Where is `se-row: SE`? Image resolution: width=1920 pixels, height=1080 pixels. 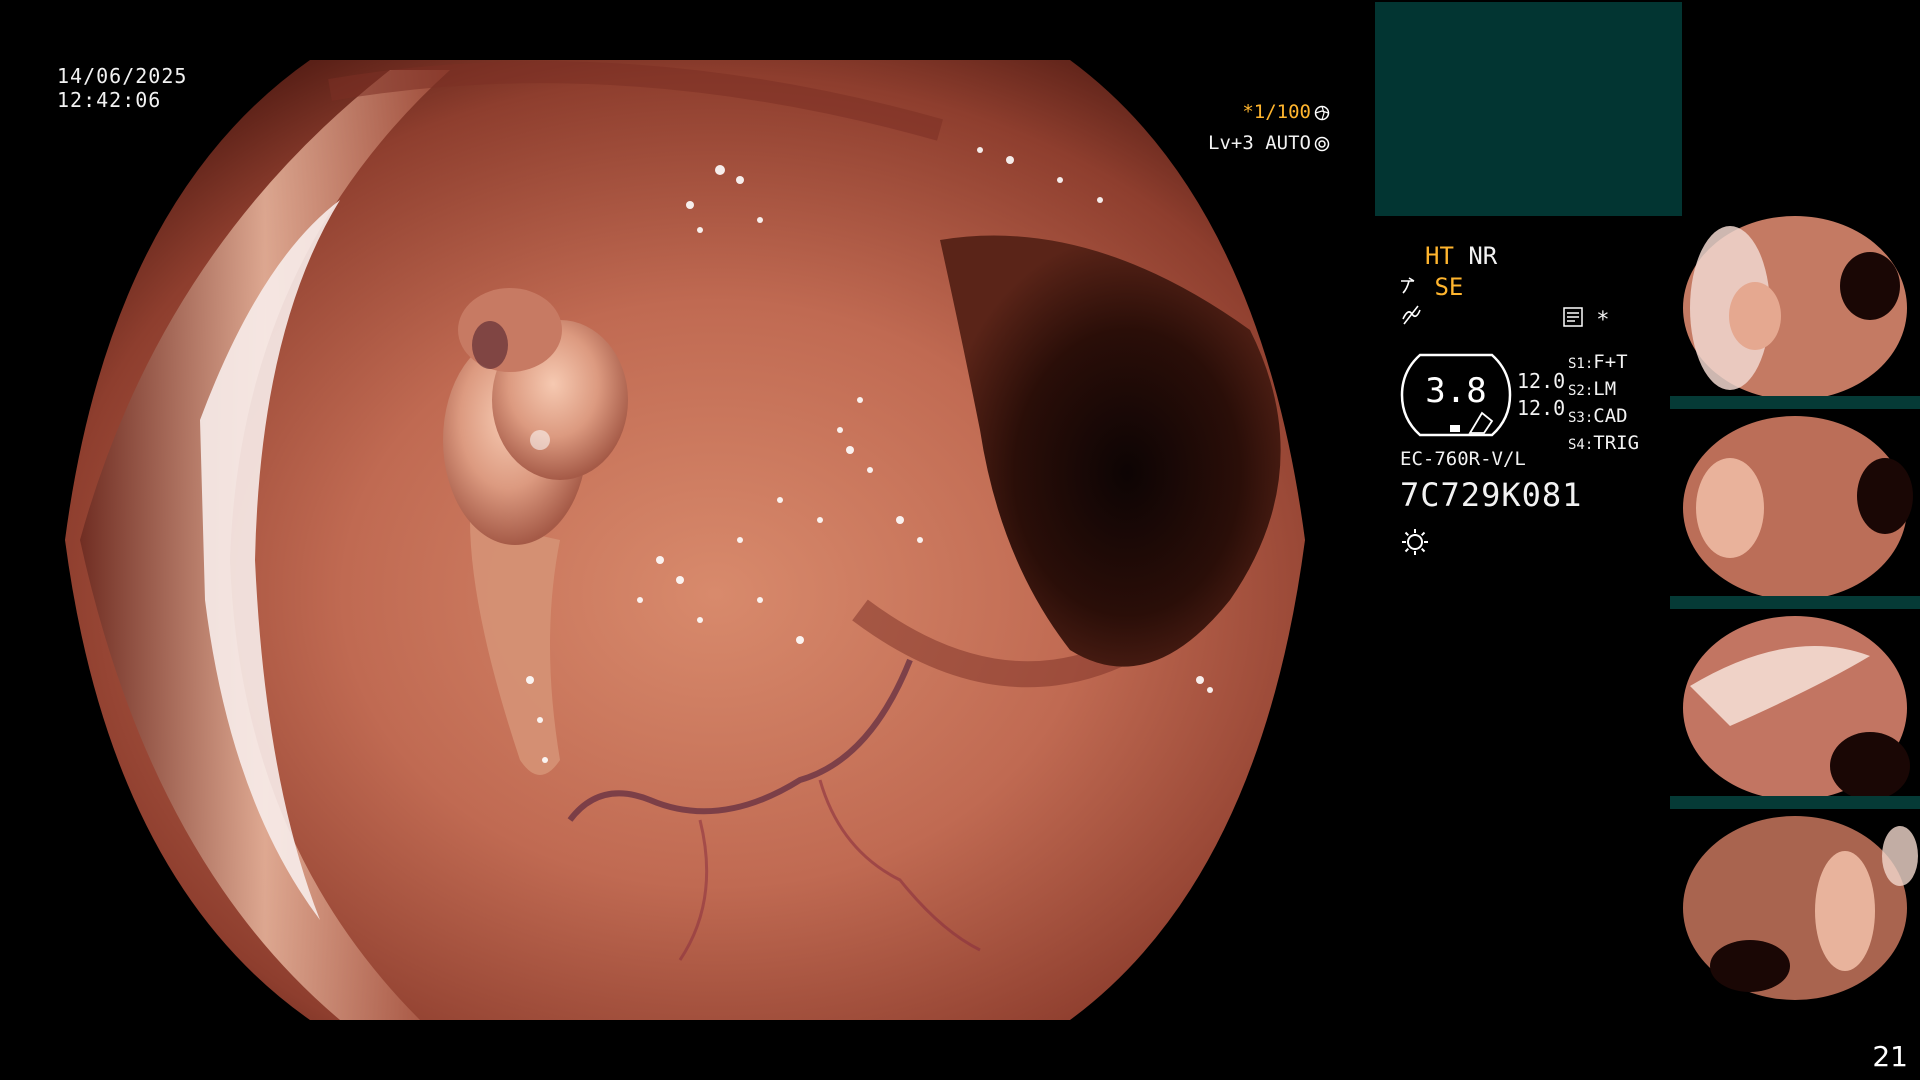 se-row: SE is located at coordinates (1431, 287).